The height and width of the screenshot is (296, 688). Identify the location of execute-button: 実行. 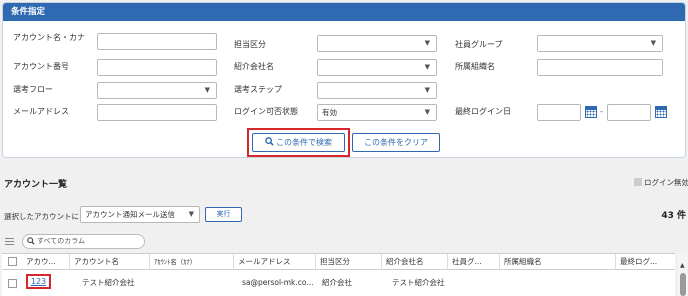
(223, 214).